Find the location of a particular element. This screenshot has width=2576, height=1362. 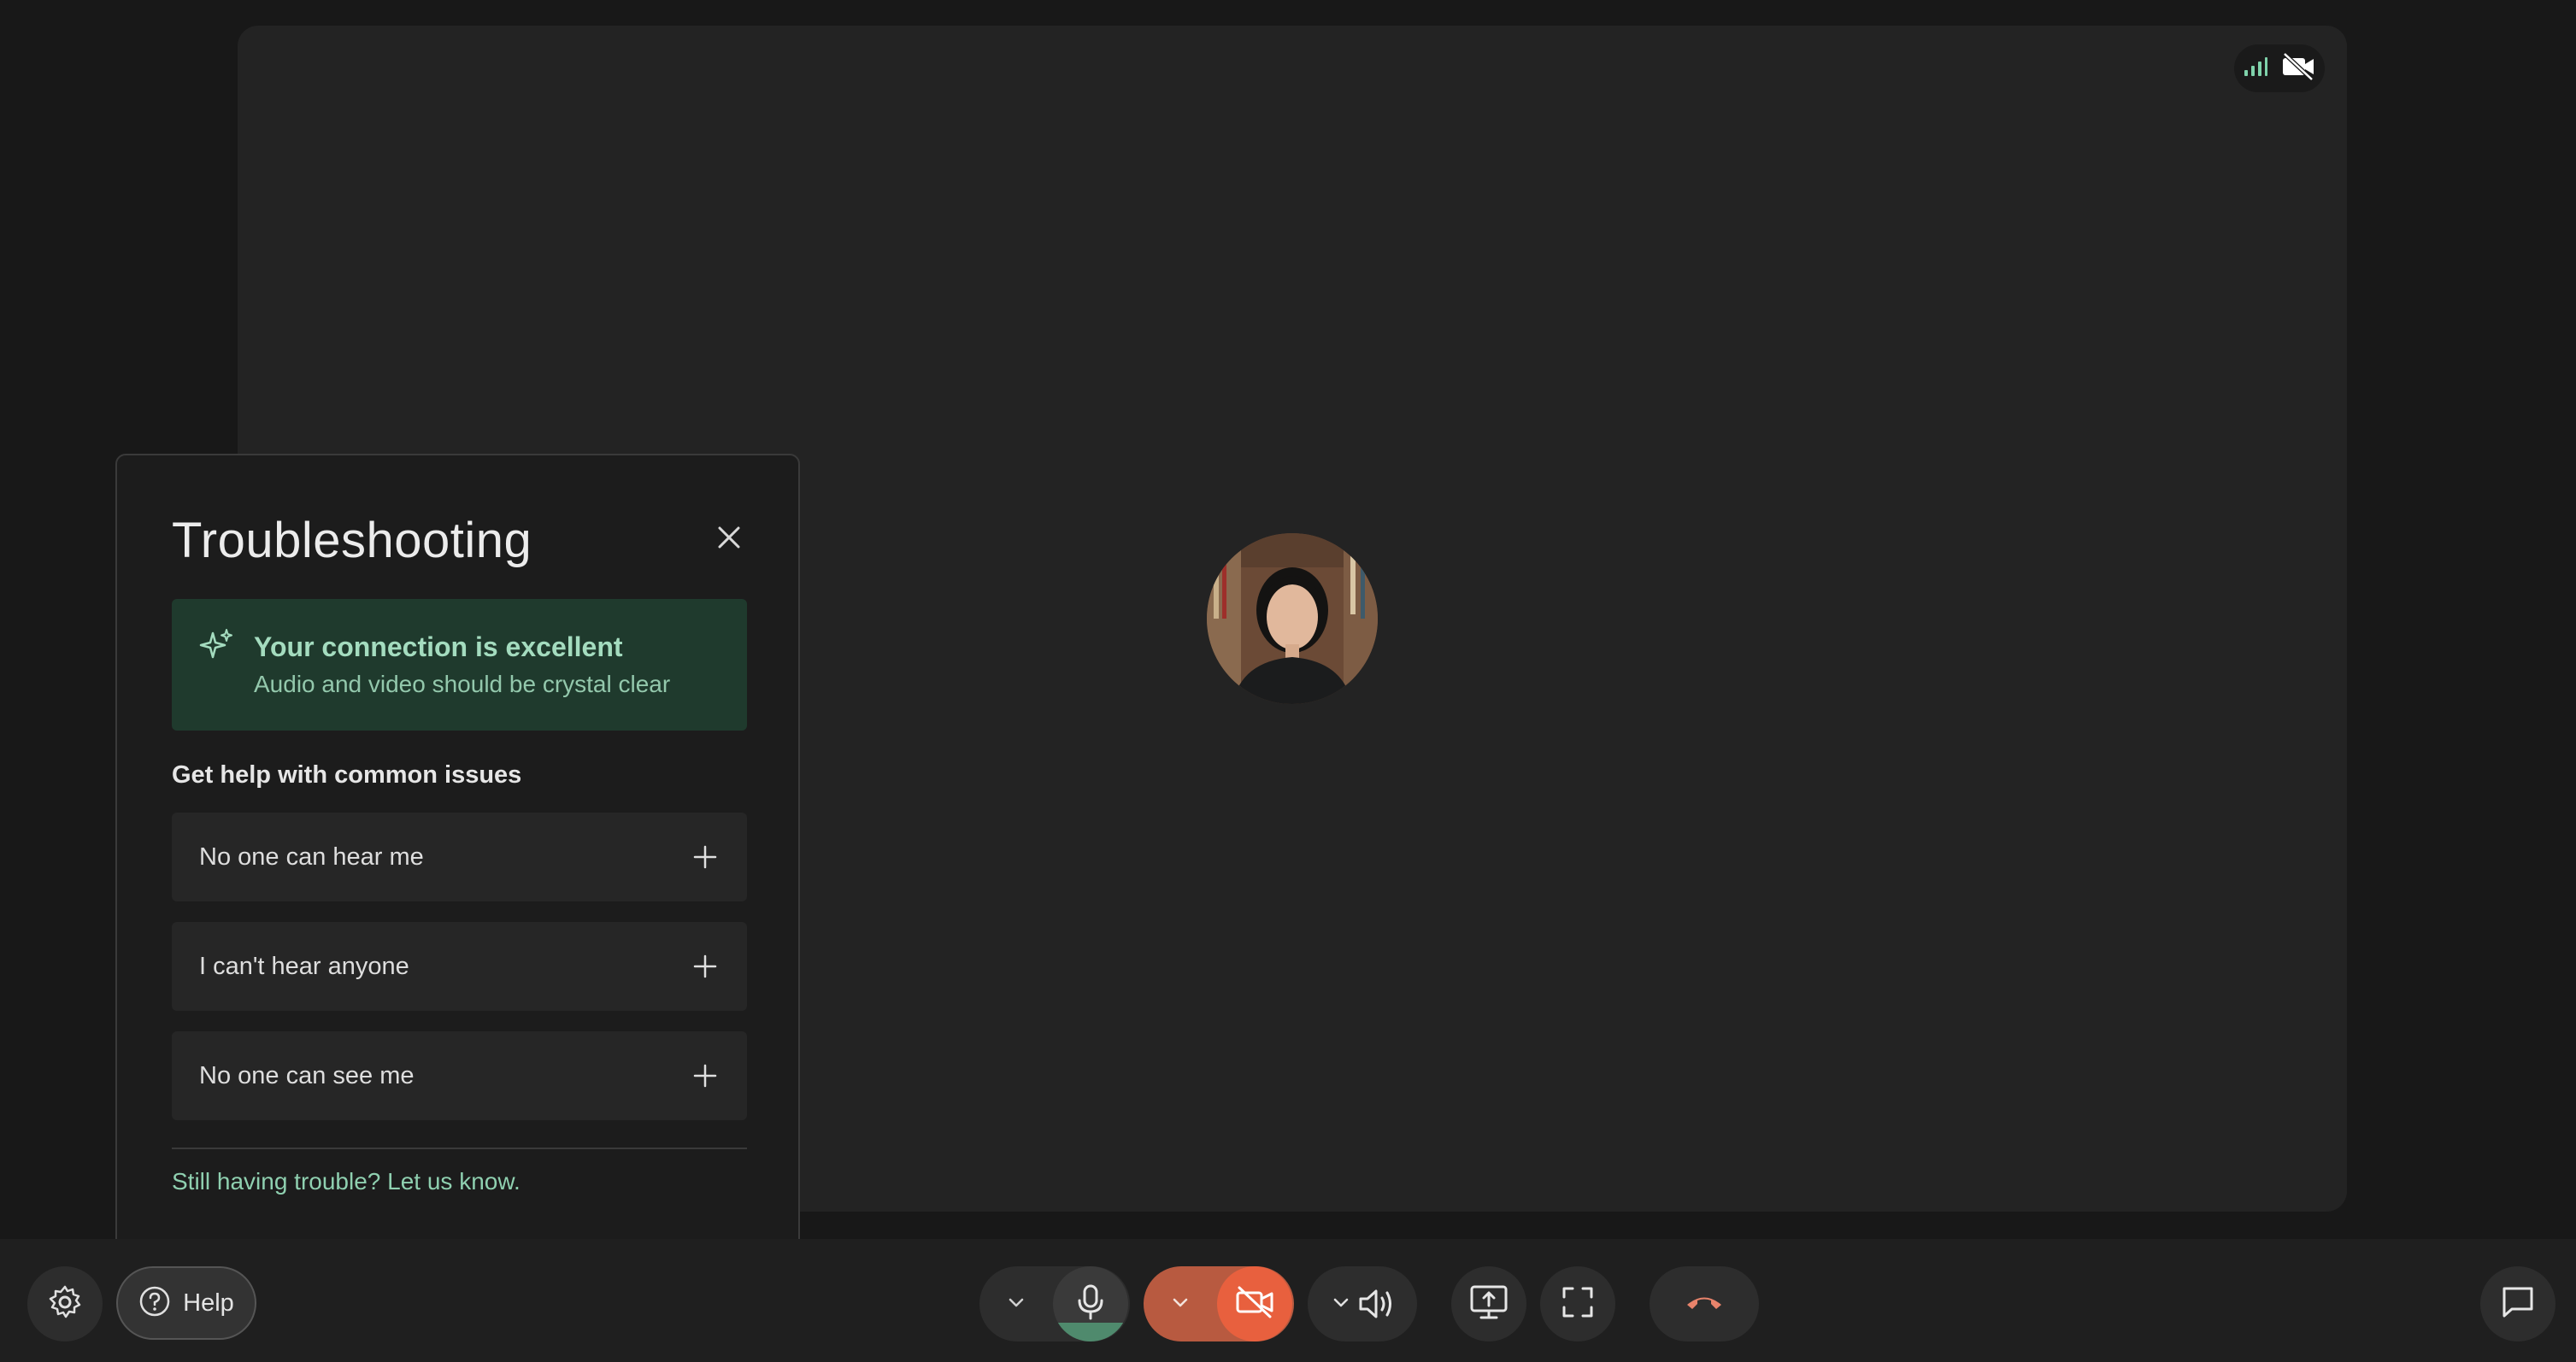

issue-label: No one can hear me is located at coordinates (311, 857).